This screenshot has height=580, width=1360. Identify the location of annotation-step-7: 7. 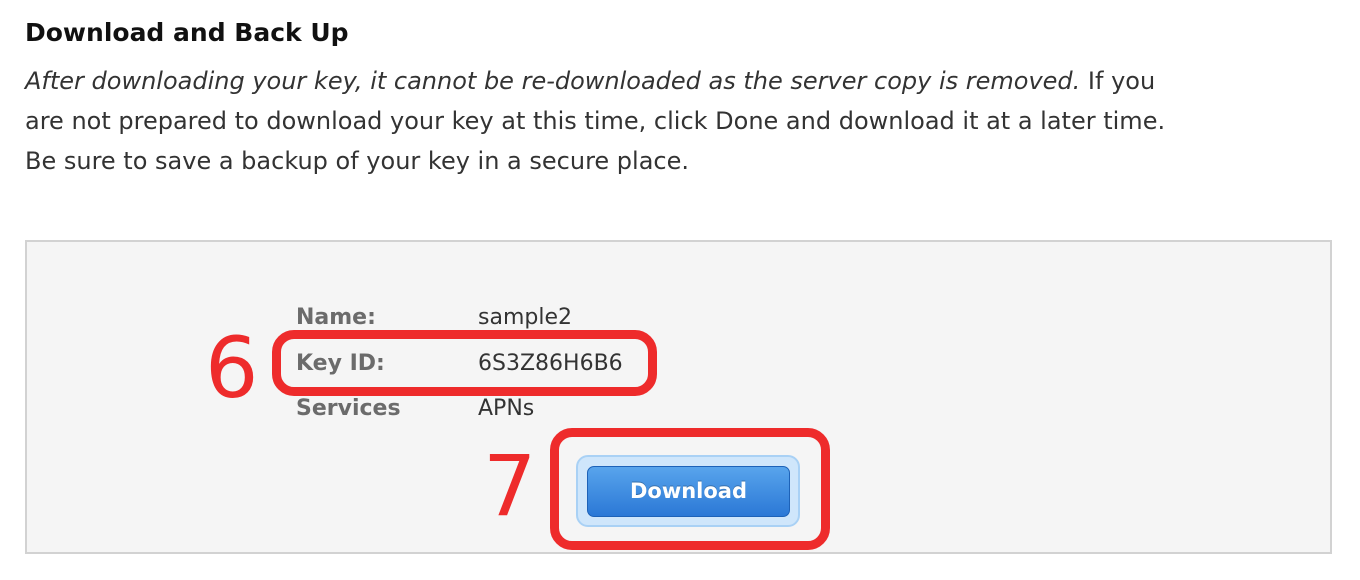
(510, 486).